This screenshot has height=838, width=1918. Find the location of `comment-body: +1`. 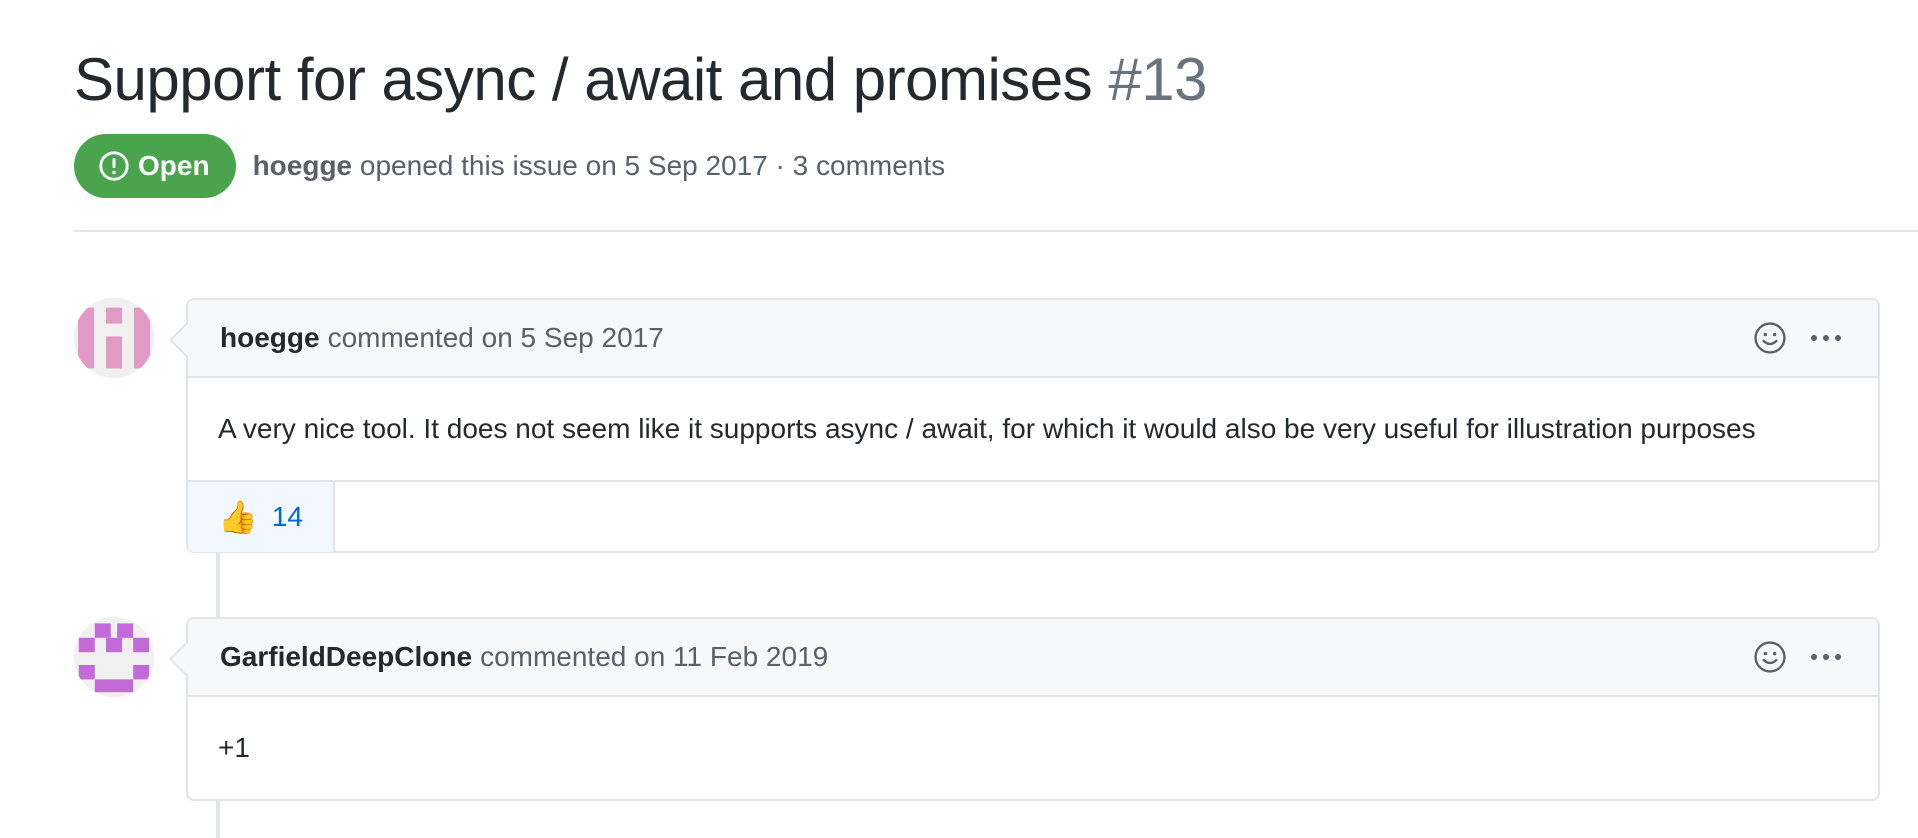

comment-body: +1 is located at coordinates (234, 747).